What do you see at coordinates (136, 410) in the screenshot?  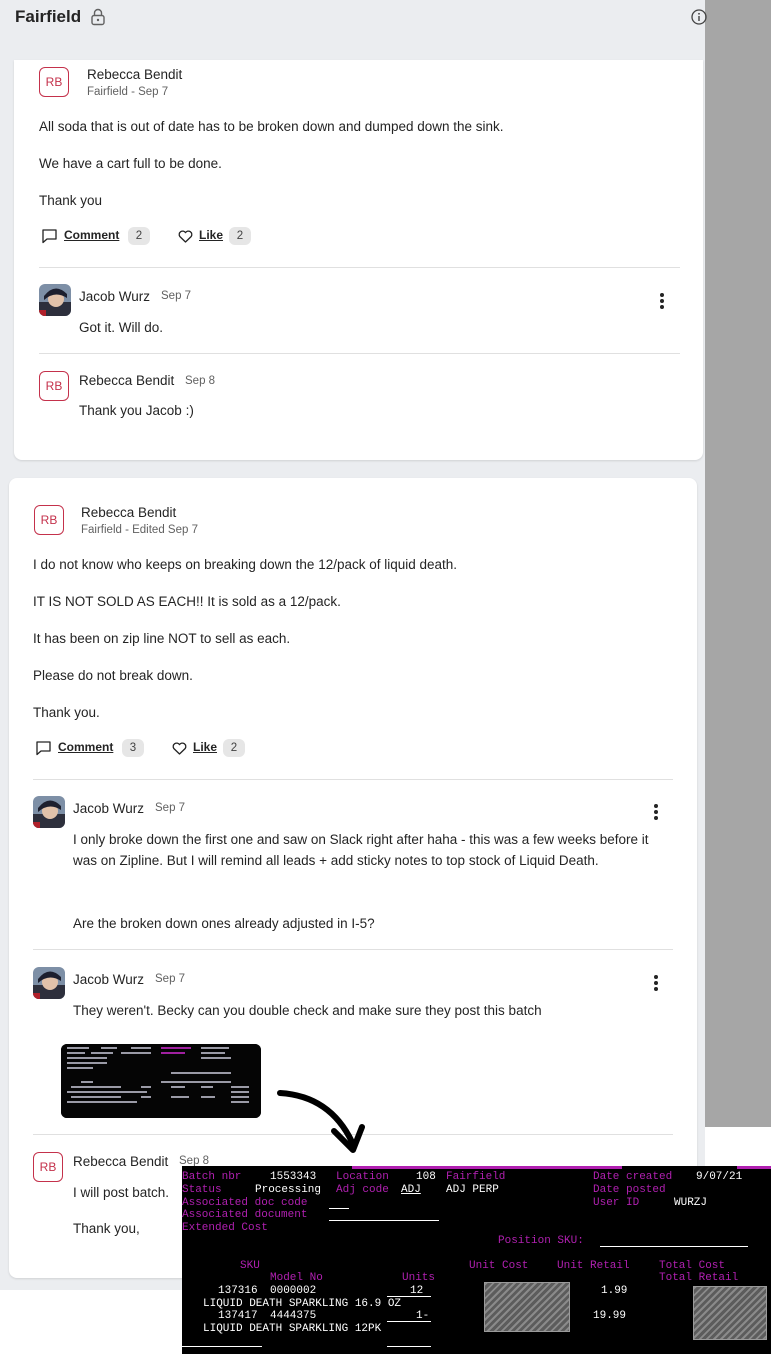 I see `reply-text: Thank you Jacob :)` at bounding box center [136, 410].